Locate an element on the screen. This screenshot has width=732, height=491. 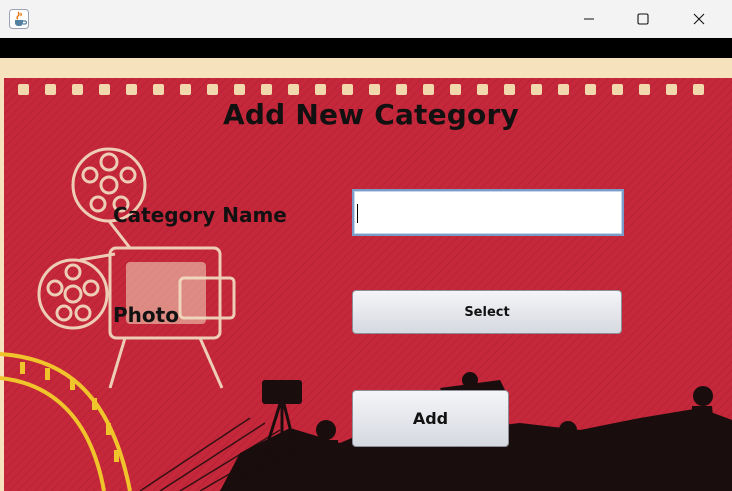
close-button is located at coordinates (699, 19).